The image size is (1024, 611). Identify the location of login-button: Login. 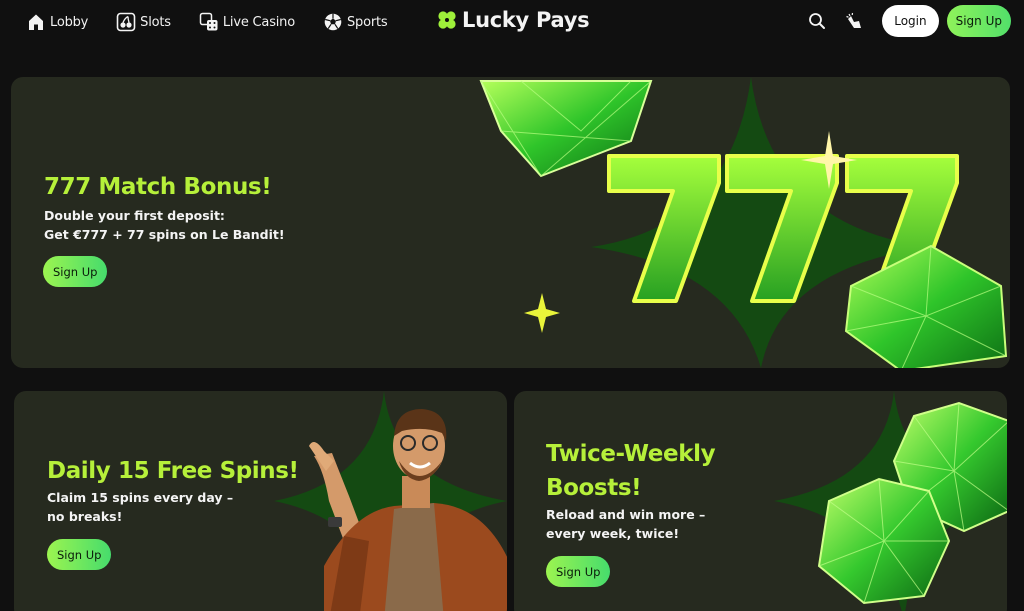
(910, 21).